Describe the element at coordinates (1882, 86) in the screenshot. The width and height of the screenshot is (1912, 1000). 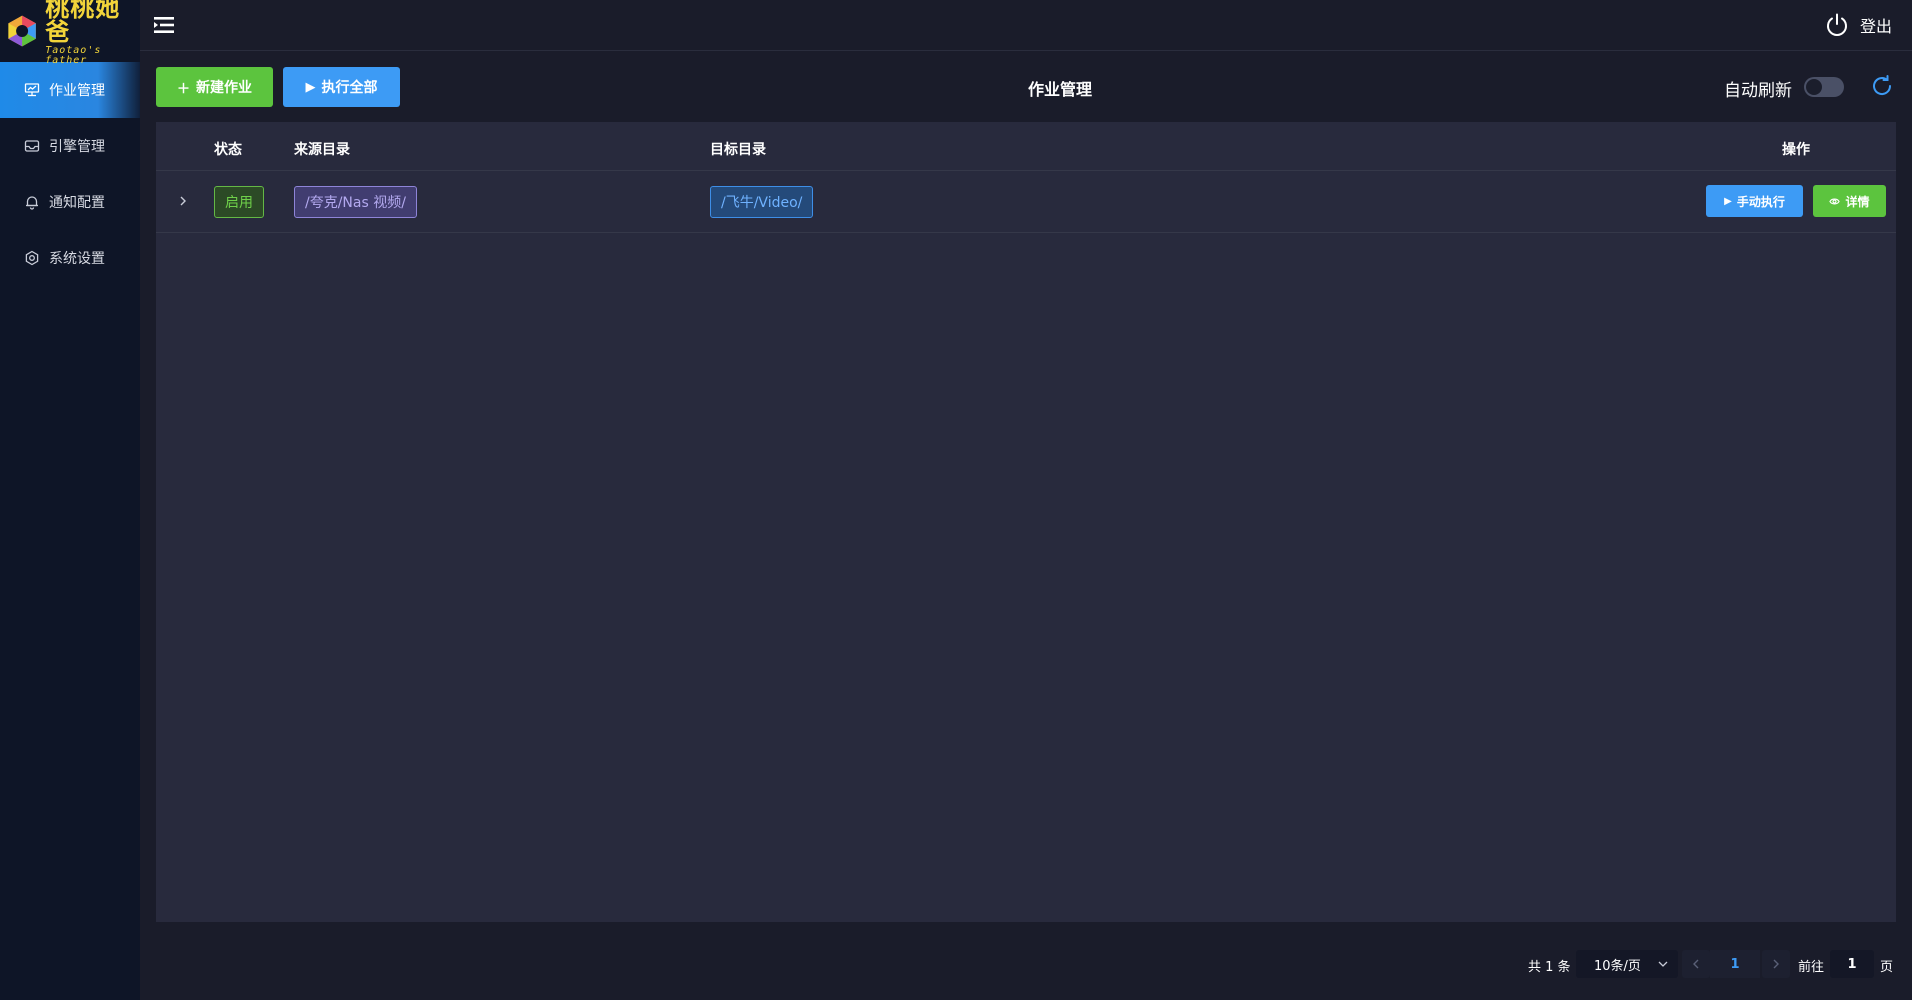
I see `refresh-icon` at that location.